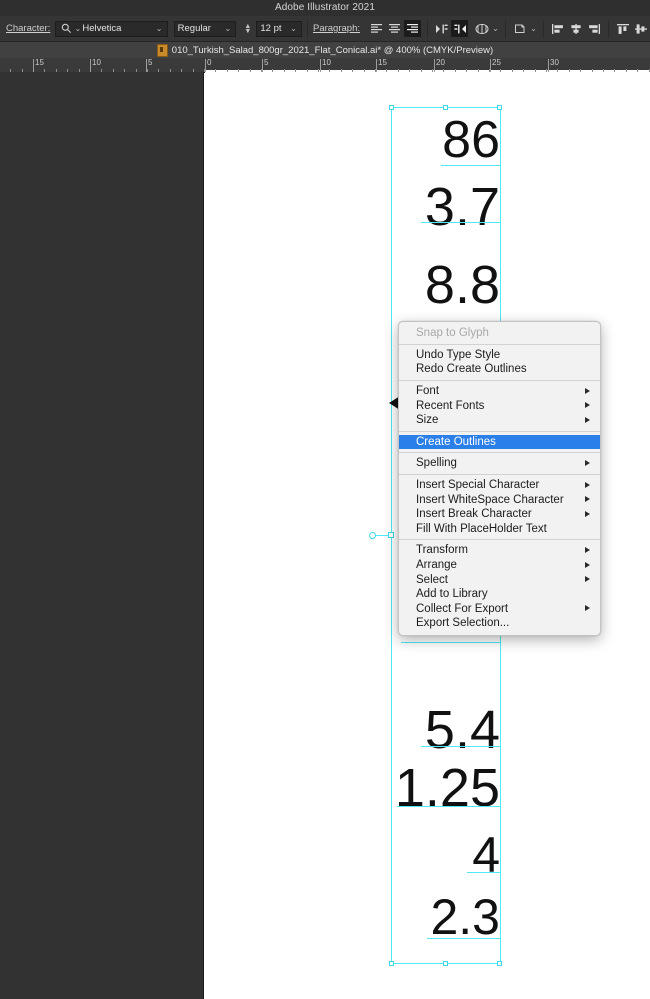 This screenshot has width=650, height=999. Describe the element at coordinates (465, 917) in the screenshot. I see `artwork-number: 2.3` at that location.